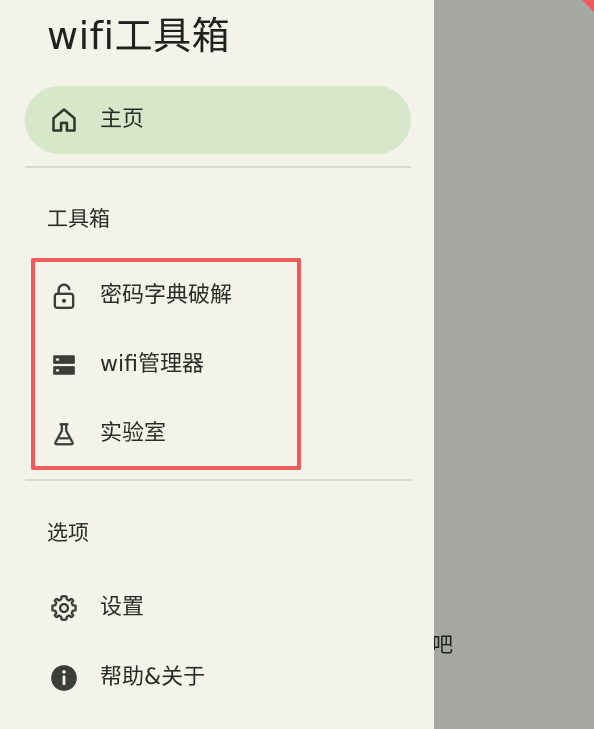 The height and width of the screenshot is (729, 594). I want to click on nav-item-settings: 设置, so click(218, 608).